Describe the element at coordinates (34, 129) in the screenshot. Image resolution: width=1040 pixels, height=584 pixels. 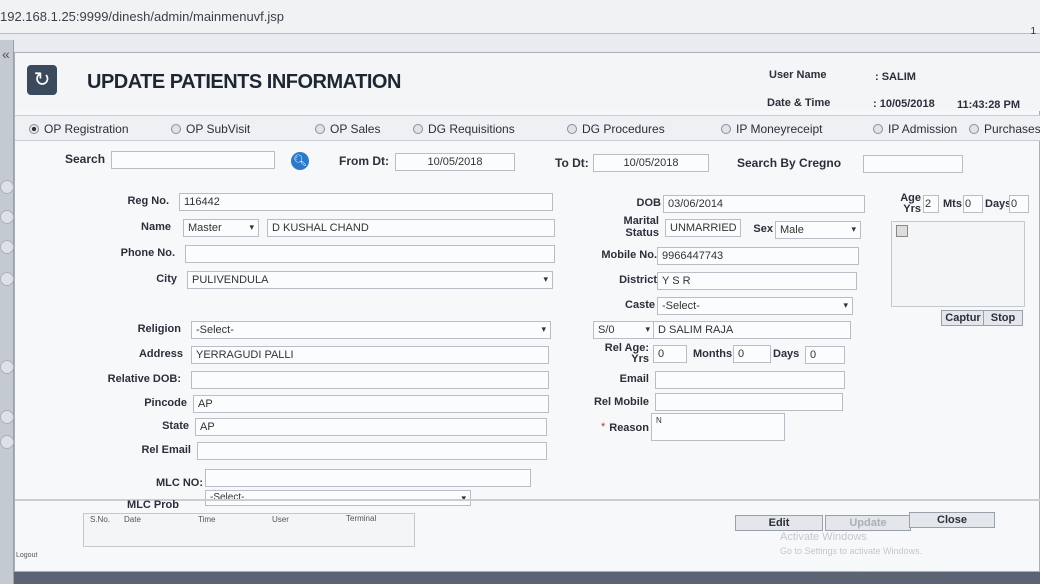
I see `radio-selected-icon` at that location.